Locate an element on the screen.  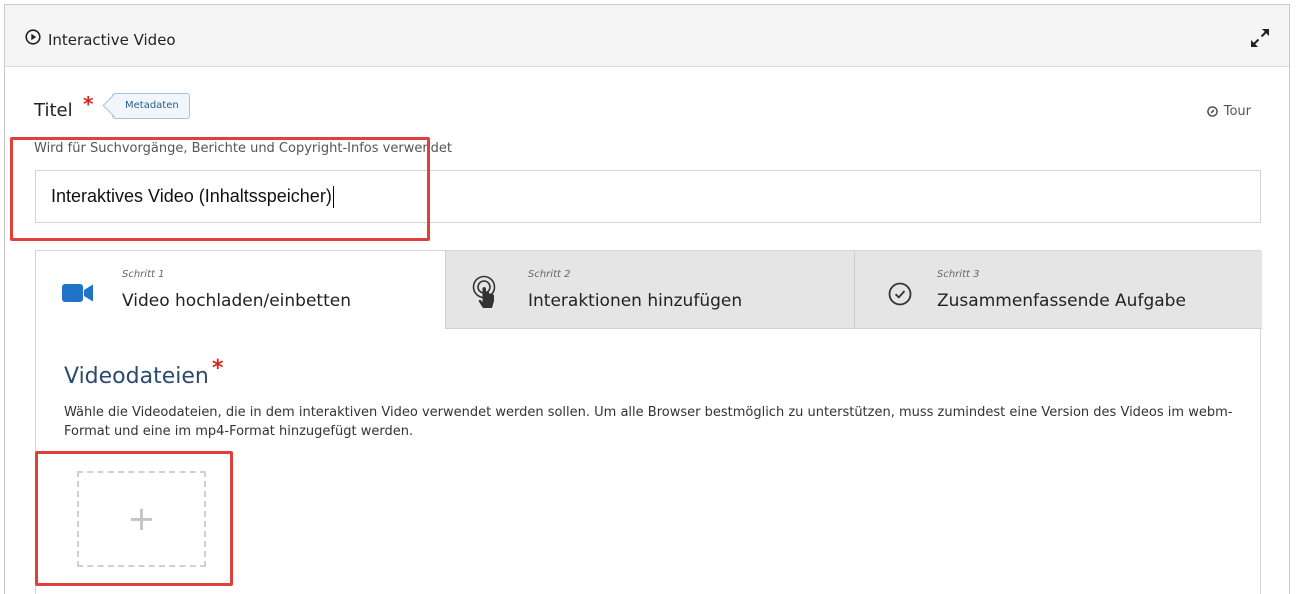
metadata-button-label: Metadaten is located at coordinates (152, 105).